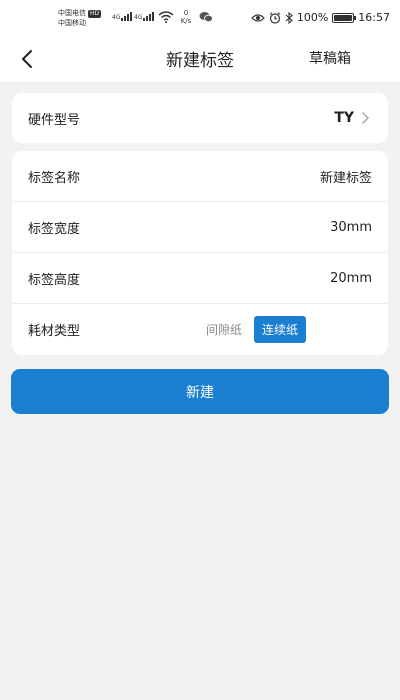 The image size is (400, 700). I want to click on drafts-button: 草稿箱, so click(330, 58).